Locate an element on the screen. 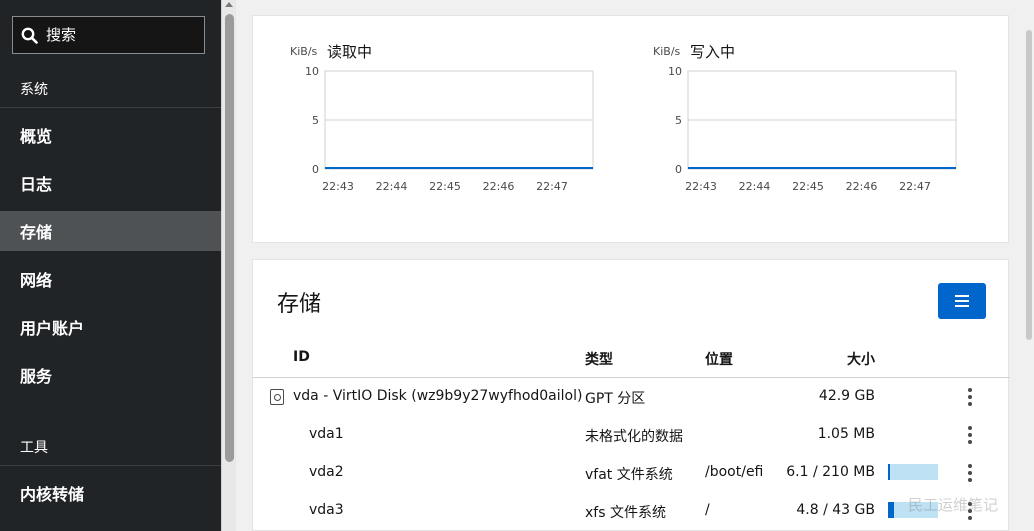 The image size is (1034, 531). chart-unit-write: KiB/s is located at coordinates (667, 51).